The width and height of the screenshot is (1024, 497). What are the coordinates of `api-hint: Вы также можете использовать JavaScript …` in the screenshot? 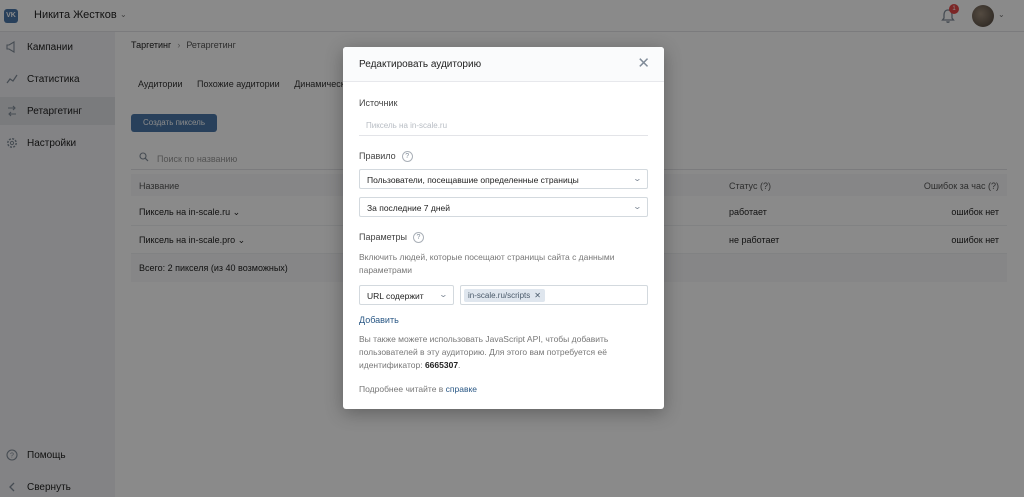 It's located at (504, 352).